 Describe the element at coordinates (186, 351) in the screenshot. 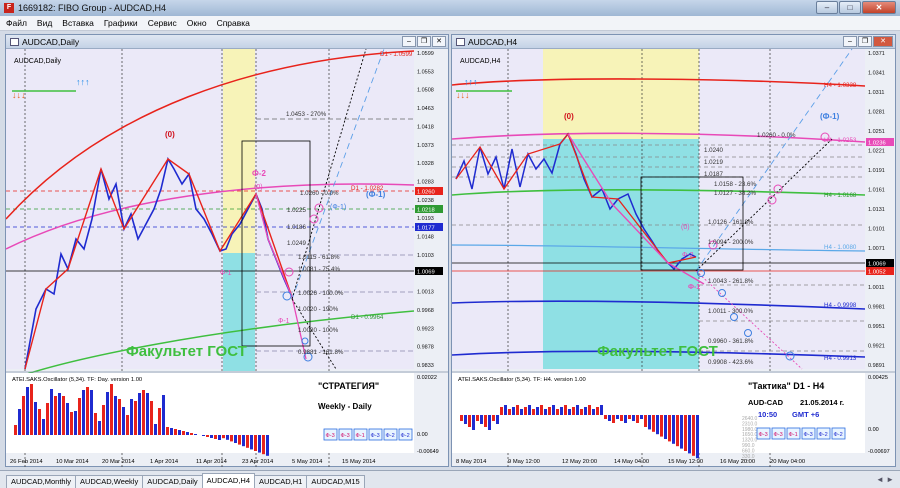

I see `watermark-text: Факультет ГОСТ` at that location.